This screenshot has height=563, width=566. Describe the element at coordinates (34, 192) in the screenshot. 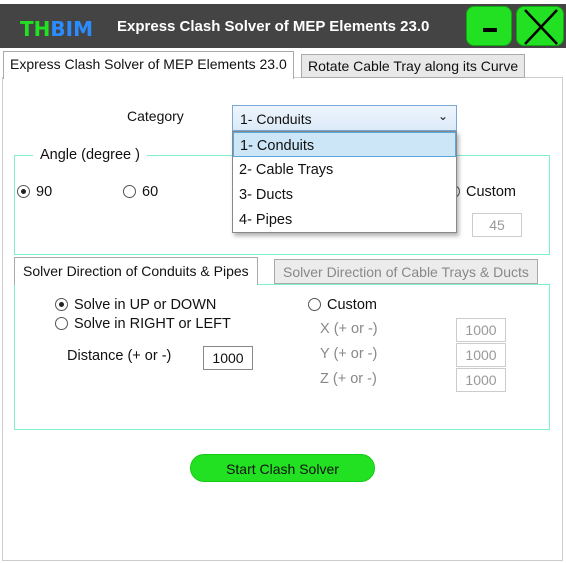

I see `angle-90-radio: 90` at that location.